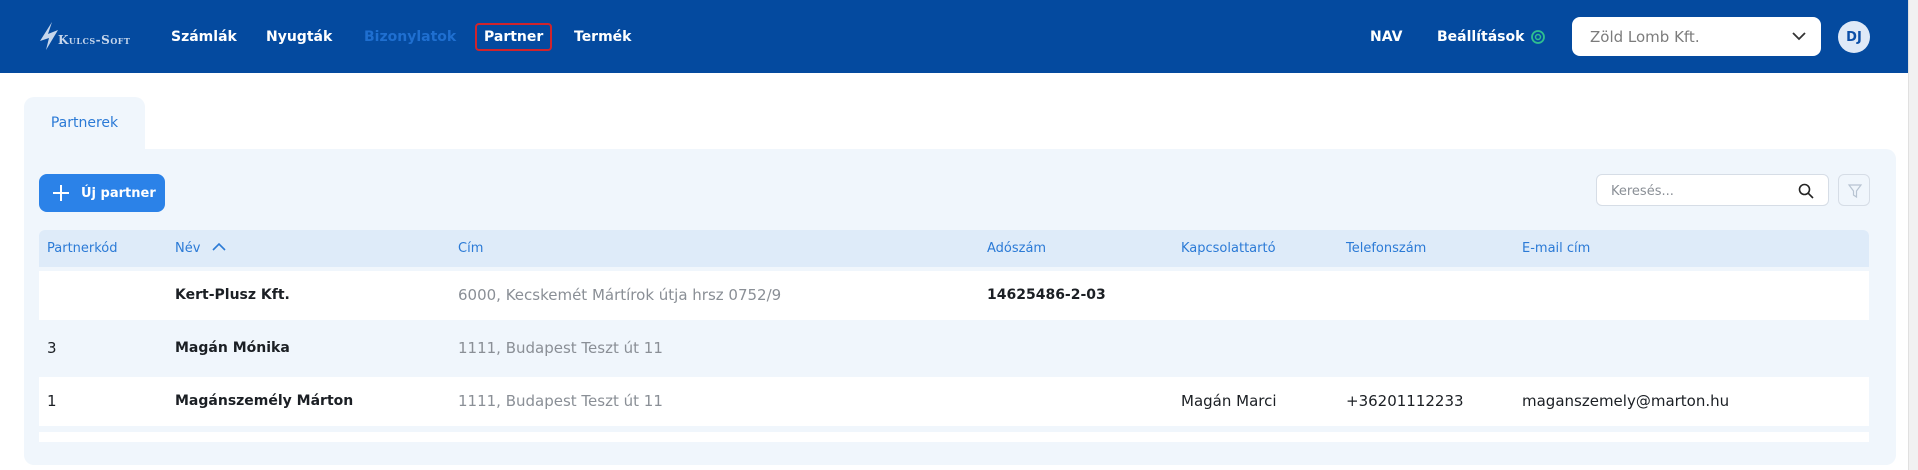 This screenshot has height=470, width=1918. I want to click on column-header-partnerkod: Partnerkód, so click(82, 248).